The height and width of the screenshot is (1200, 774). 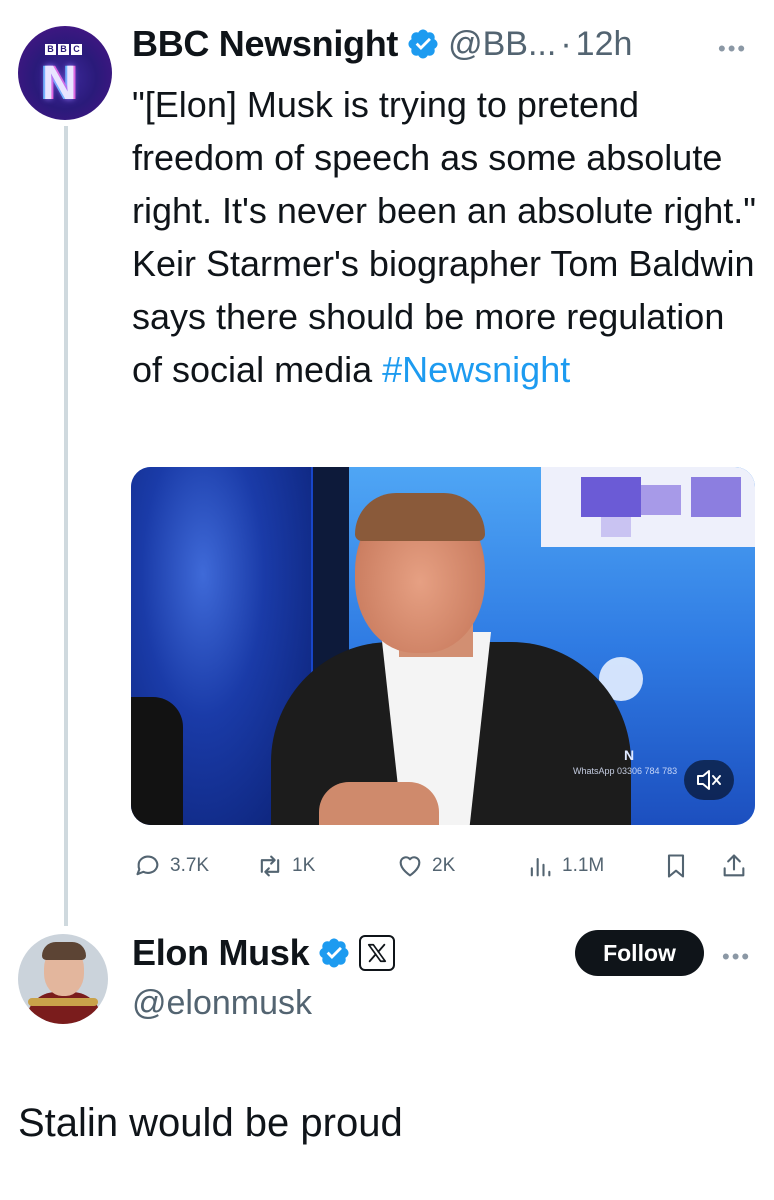 What do you see at coordinates (157, 761) in the screenshot?
I see `video-side-person` at bounding box center [157, 761].